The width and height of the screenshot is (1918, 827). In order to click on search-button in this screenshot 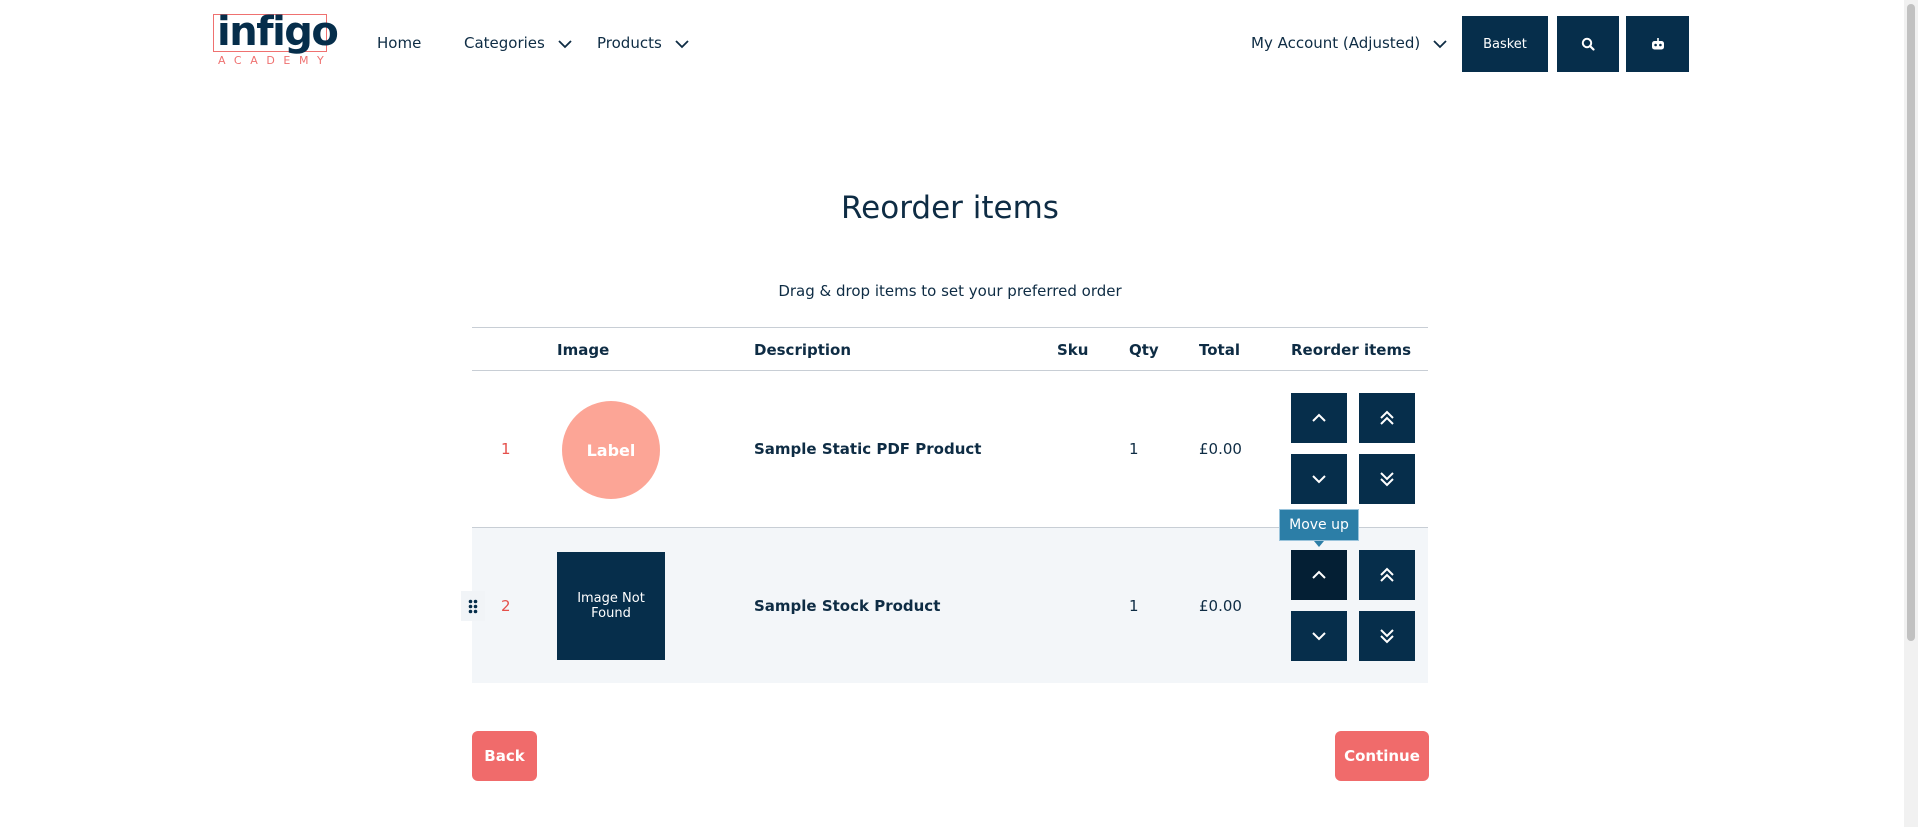, I will do `click(1588, 44)`.